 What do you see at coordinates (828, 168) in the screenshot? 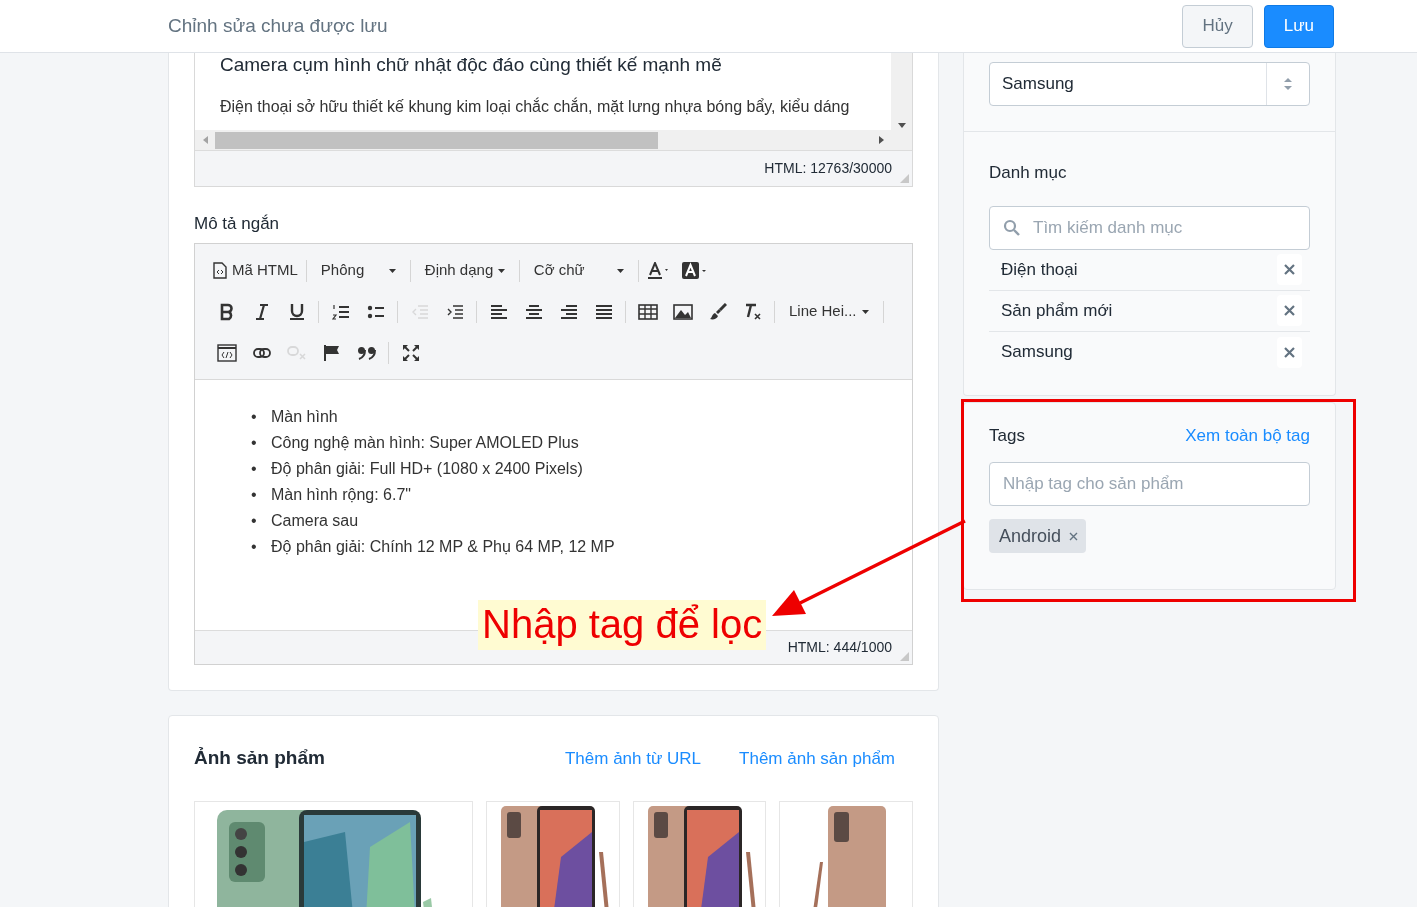
I see `character-counter: HTML: 12763/30000` at bounding box center [828, 168].